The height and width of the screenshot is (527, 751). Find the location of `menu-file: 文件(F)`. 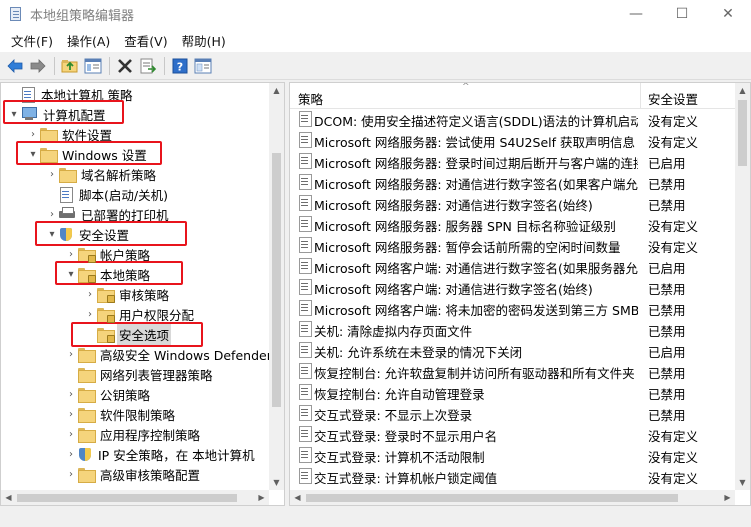

menu-file: 文件(F) is located at coordinates (32, 40).